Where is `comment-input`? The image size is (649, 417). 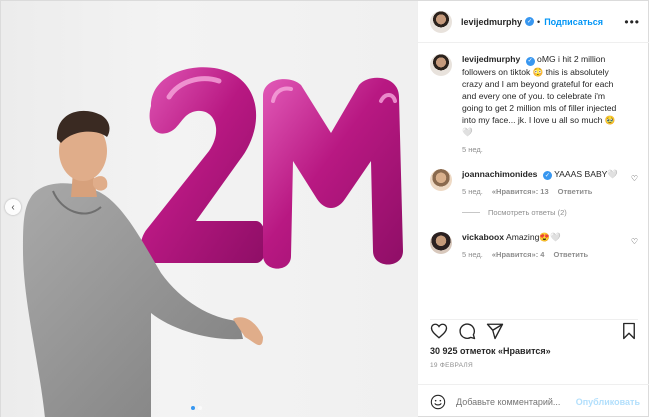
comment-input is located at coordinates (516, 401).